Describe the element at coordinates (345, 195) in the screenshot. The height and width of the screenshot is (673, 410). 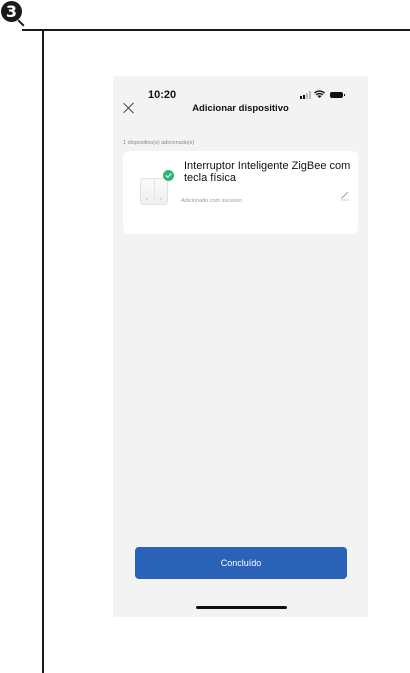
I see `edit-pencil-icon` at that location.